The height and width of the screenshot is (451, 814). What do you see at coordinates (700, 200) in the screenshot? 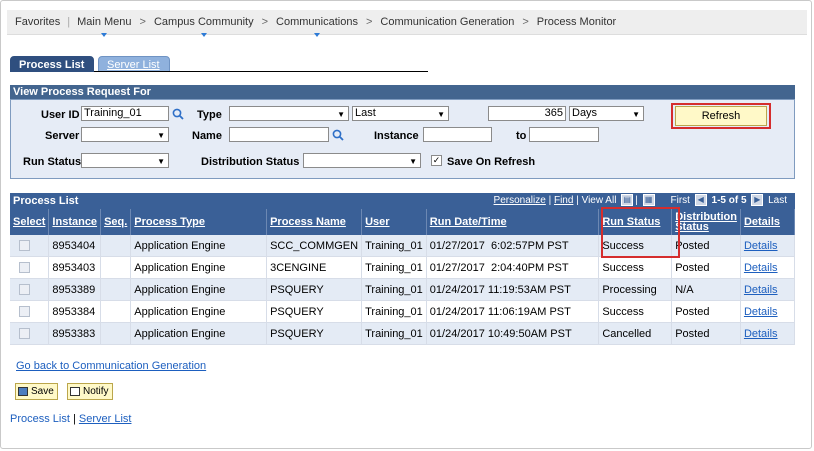
I see `previous-icon: ◀` at bounding box center [700, 200].